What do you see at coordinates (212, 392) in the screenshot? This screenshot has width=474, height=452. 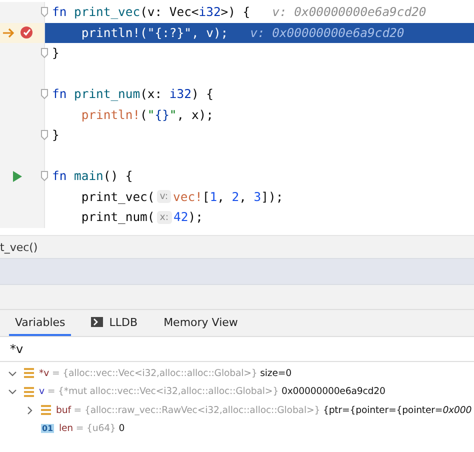 I see `variable-text: v = {*mut alloc::vec::Vec<i32,alloc::alloc::Global>} 0x00000000e6a9cd20` at bounding box center [212, 392].